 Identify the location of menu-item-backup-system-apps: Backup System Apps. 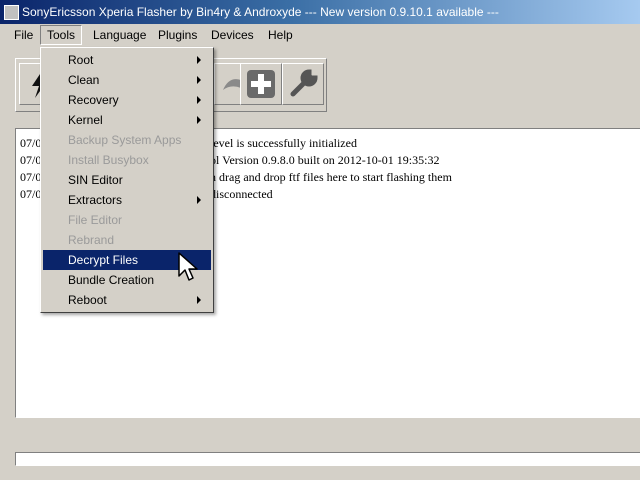
(125, 140).